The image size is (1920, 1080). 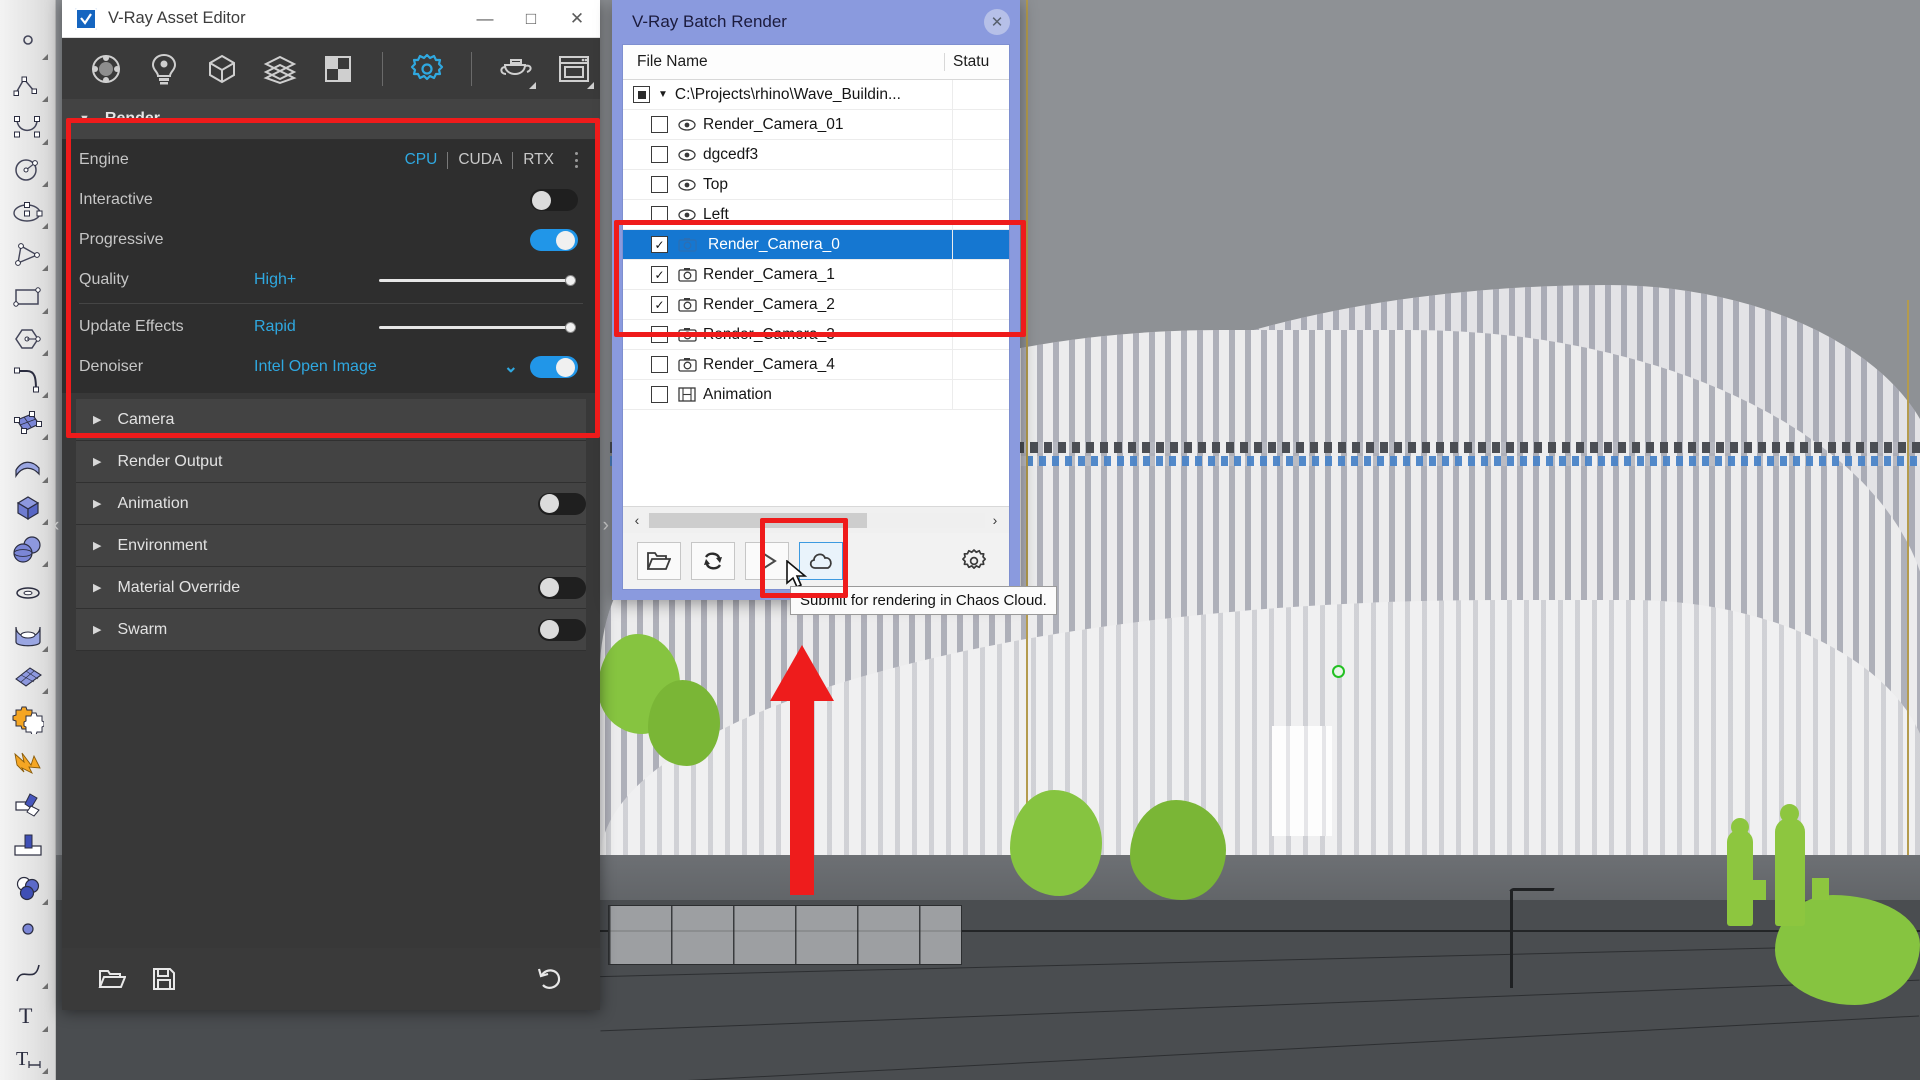 I want to click on union-tool, so click(x=28, y=888).